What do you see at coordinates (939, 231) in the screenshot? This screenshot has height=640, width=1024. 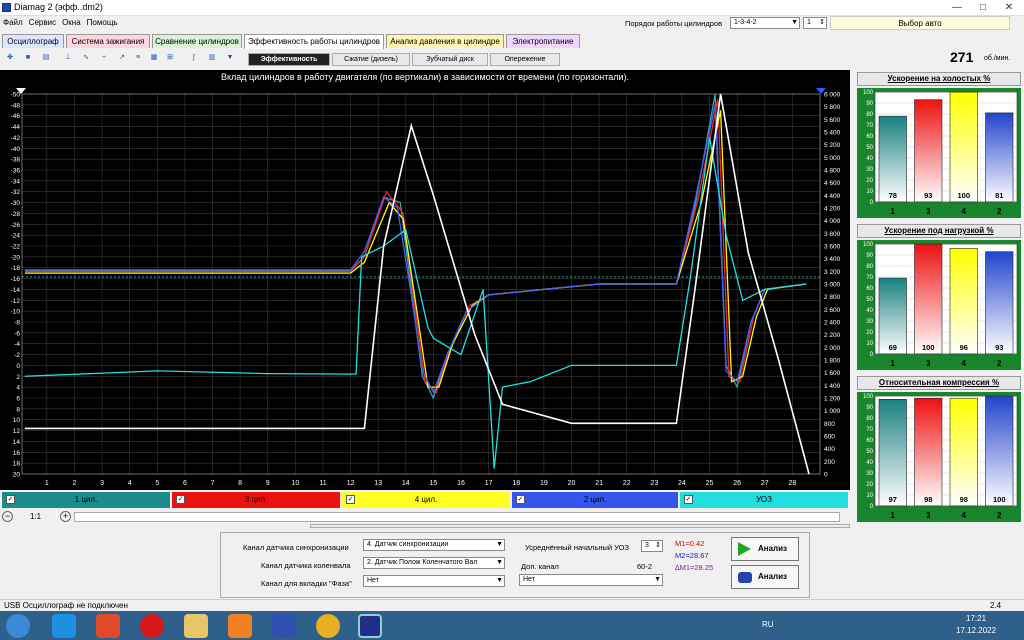 I see `bar-chart-title: Ускорение под нагрузкой %` at bounding box center [939, 231].